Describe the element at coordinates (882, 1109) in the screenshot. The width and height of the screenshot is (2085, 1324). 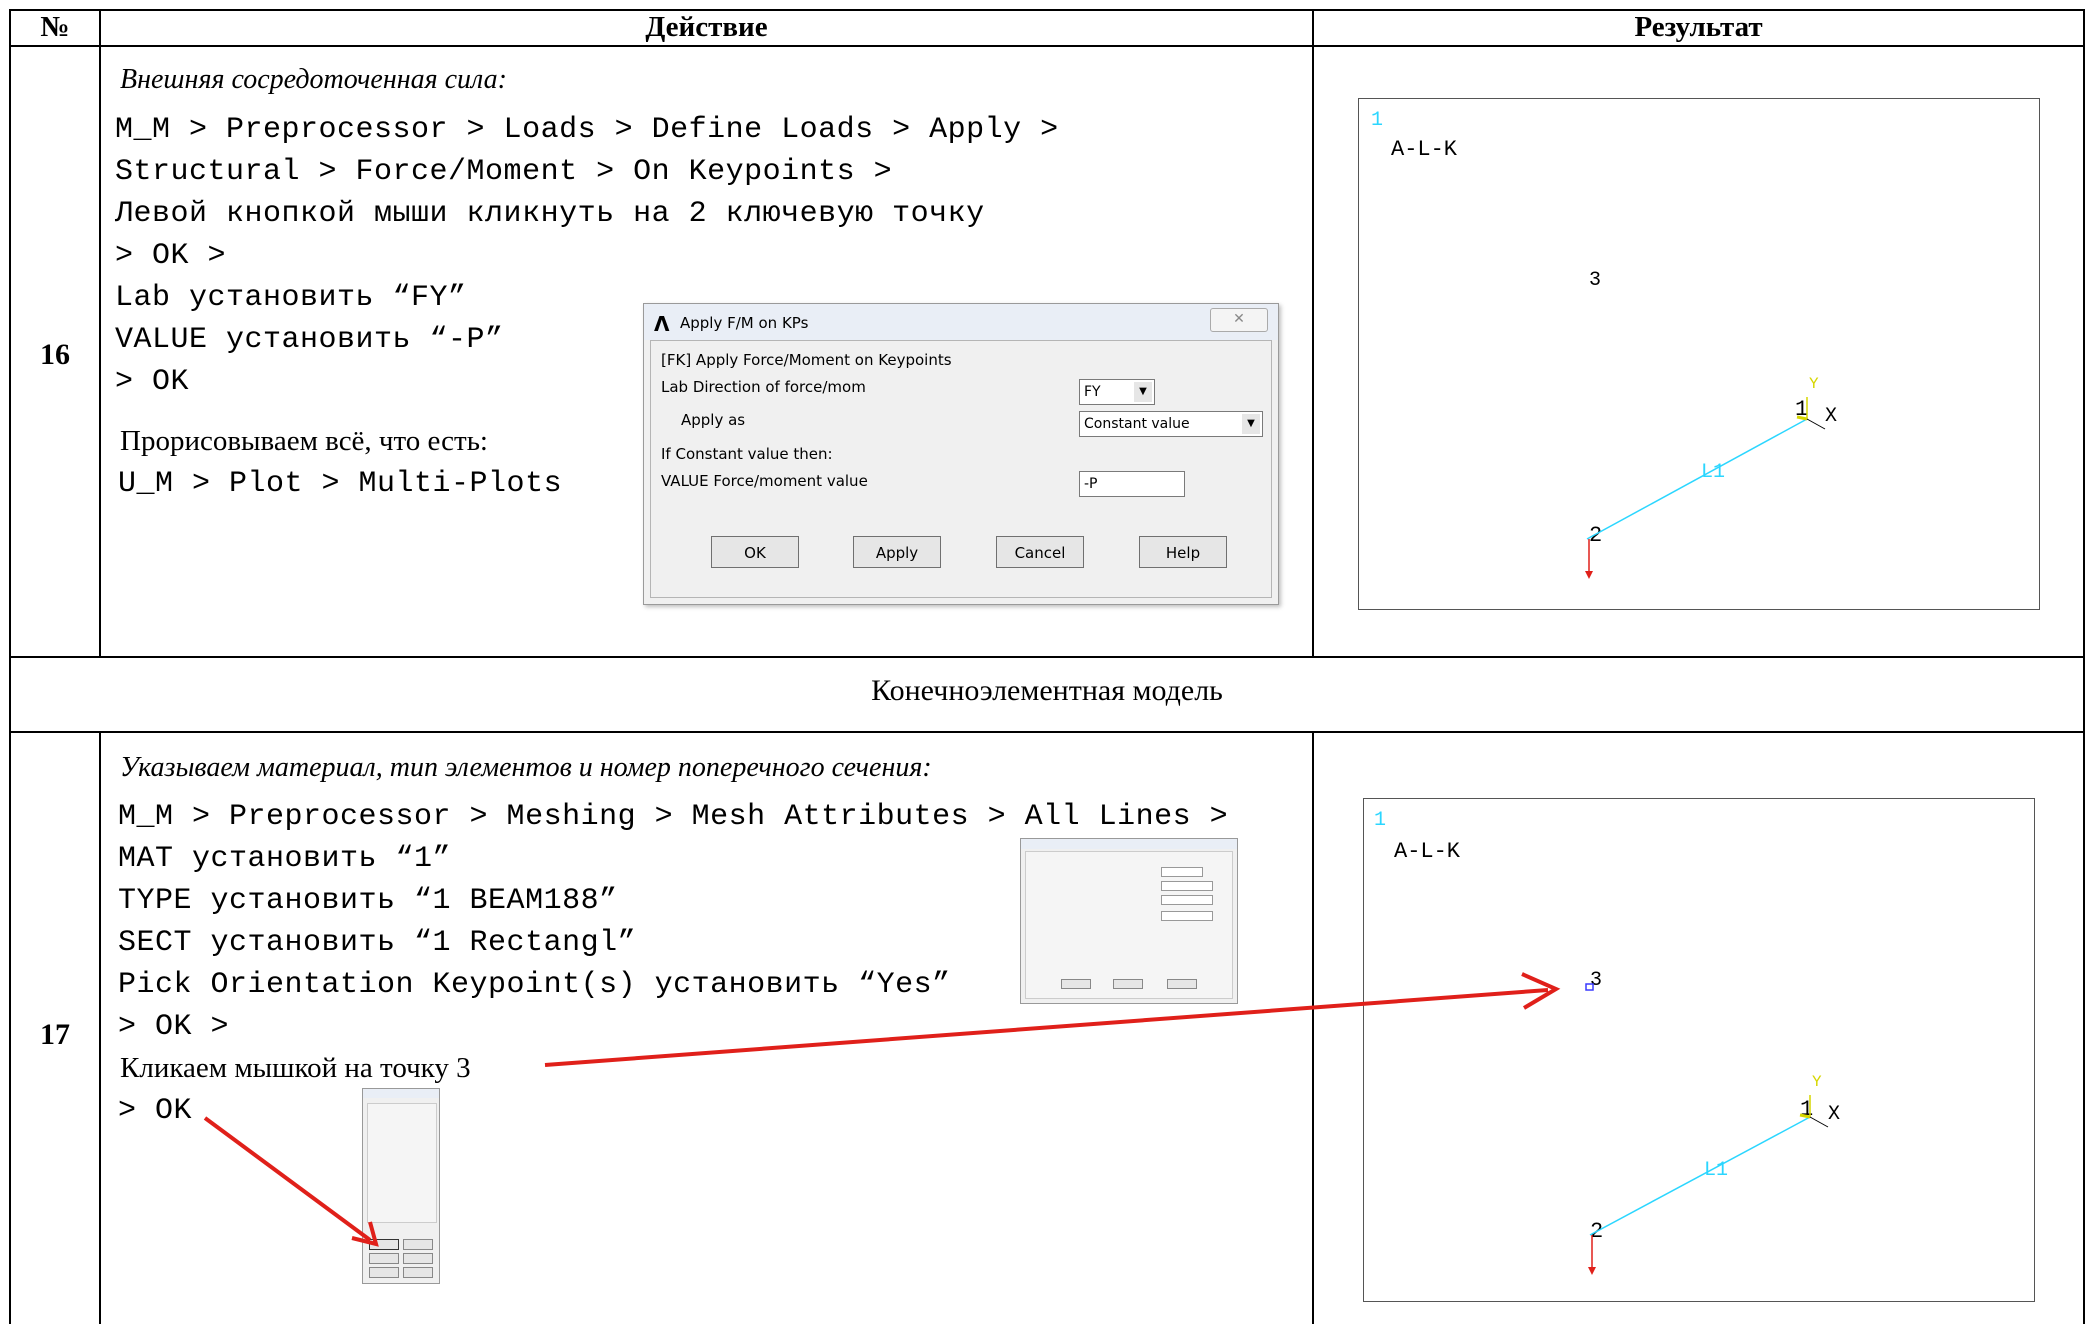
I see `annotation-arrows` at that location.